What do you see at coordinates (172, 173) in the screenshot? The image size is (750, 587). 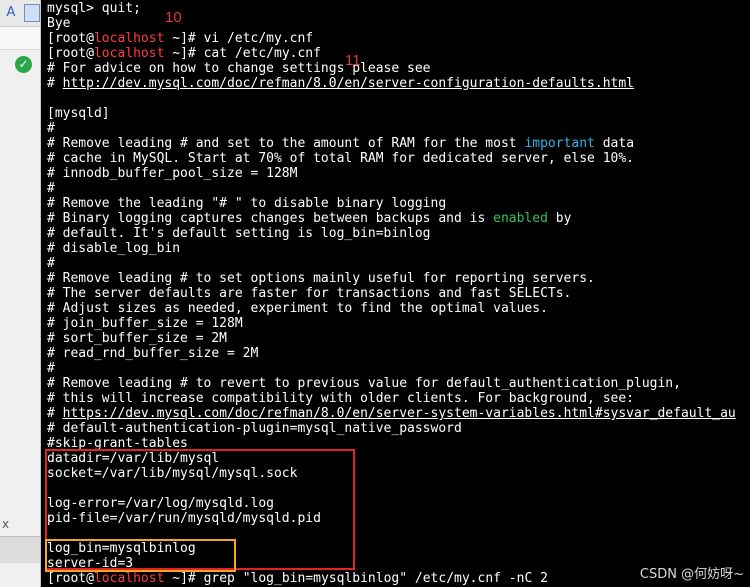 I see `terminal-line: # innodb_buffer_pool_size = 128M` at bounding box center [172, 173].